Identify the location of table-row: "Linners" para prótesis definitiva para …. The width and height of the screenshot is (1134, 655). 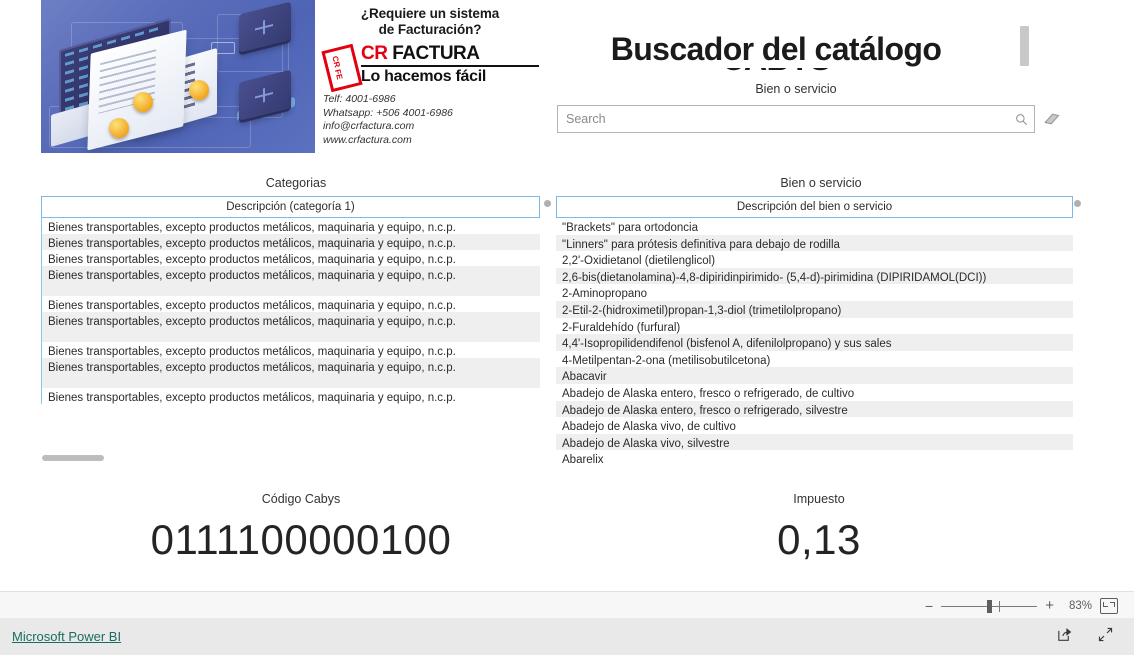
(814, 243).